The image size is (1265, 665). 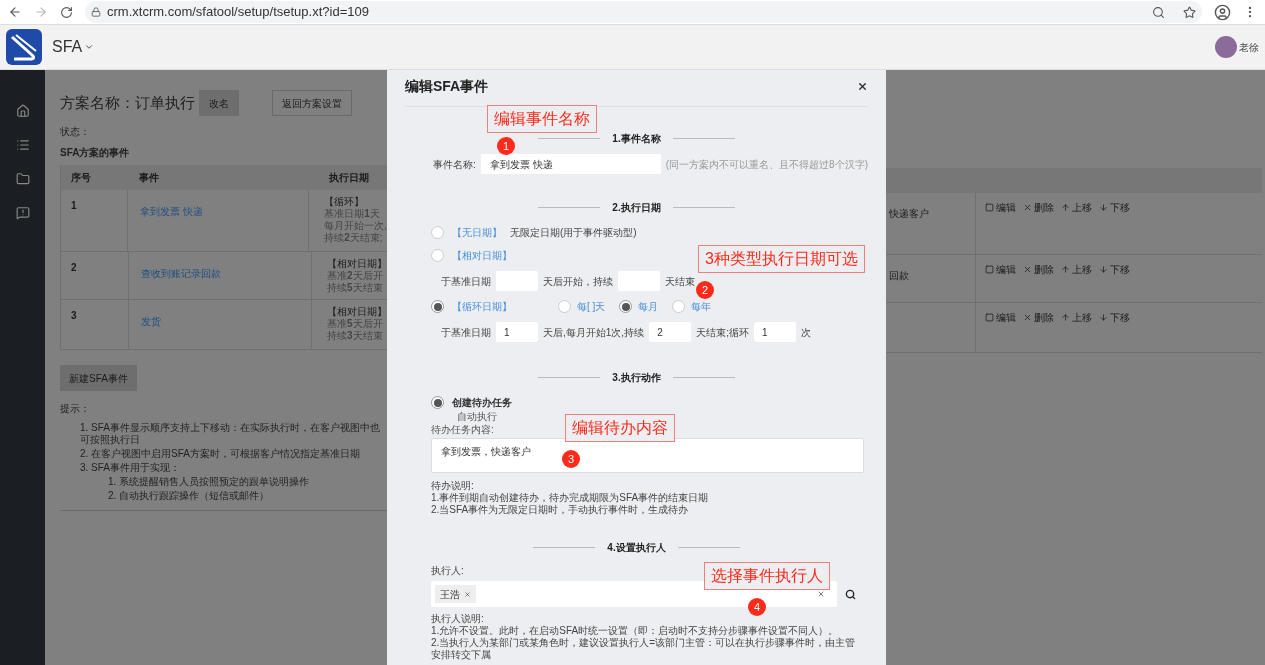 I want to click on star-icon, so click(x=1189, y=12).